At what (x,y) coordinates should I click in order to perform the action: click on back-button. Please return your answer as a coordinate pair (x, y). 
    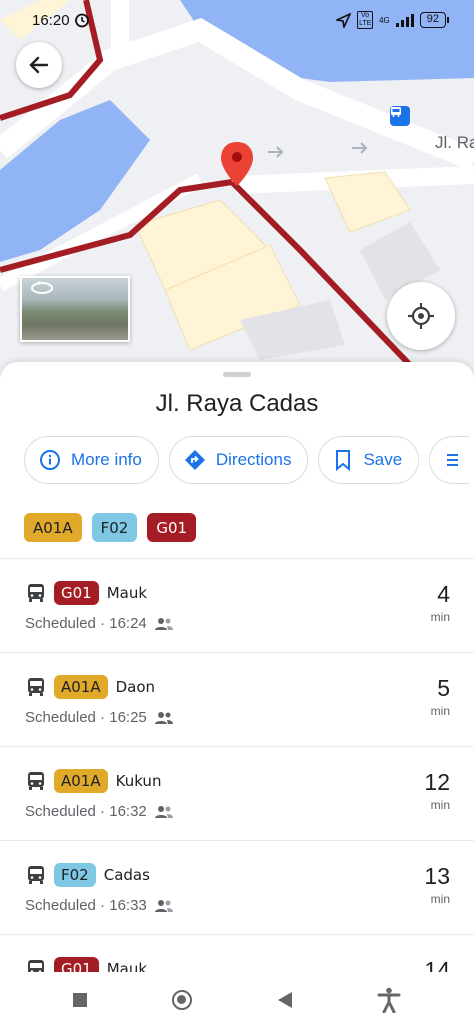
    Looking at the image, I should click on (39, 65).